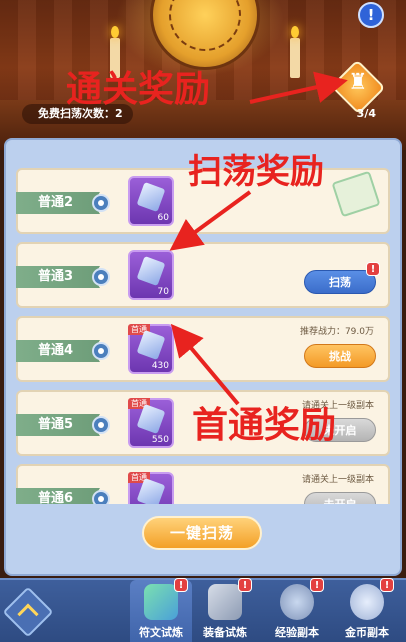 The height and width of the screenshot is (642, 406). Describe the element at coordinates (373, 269) in the screenshot. I see `alert-badge: !` at that location.